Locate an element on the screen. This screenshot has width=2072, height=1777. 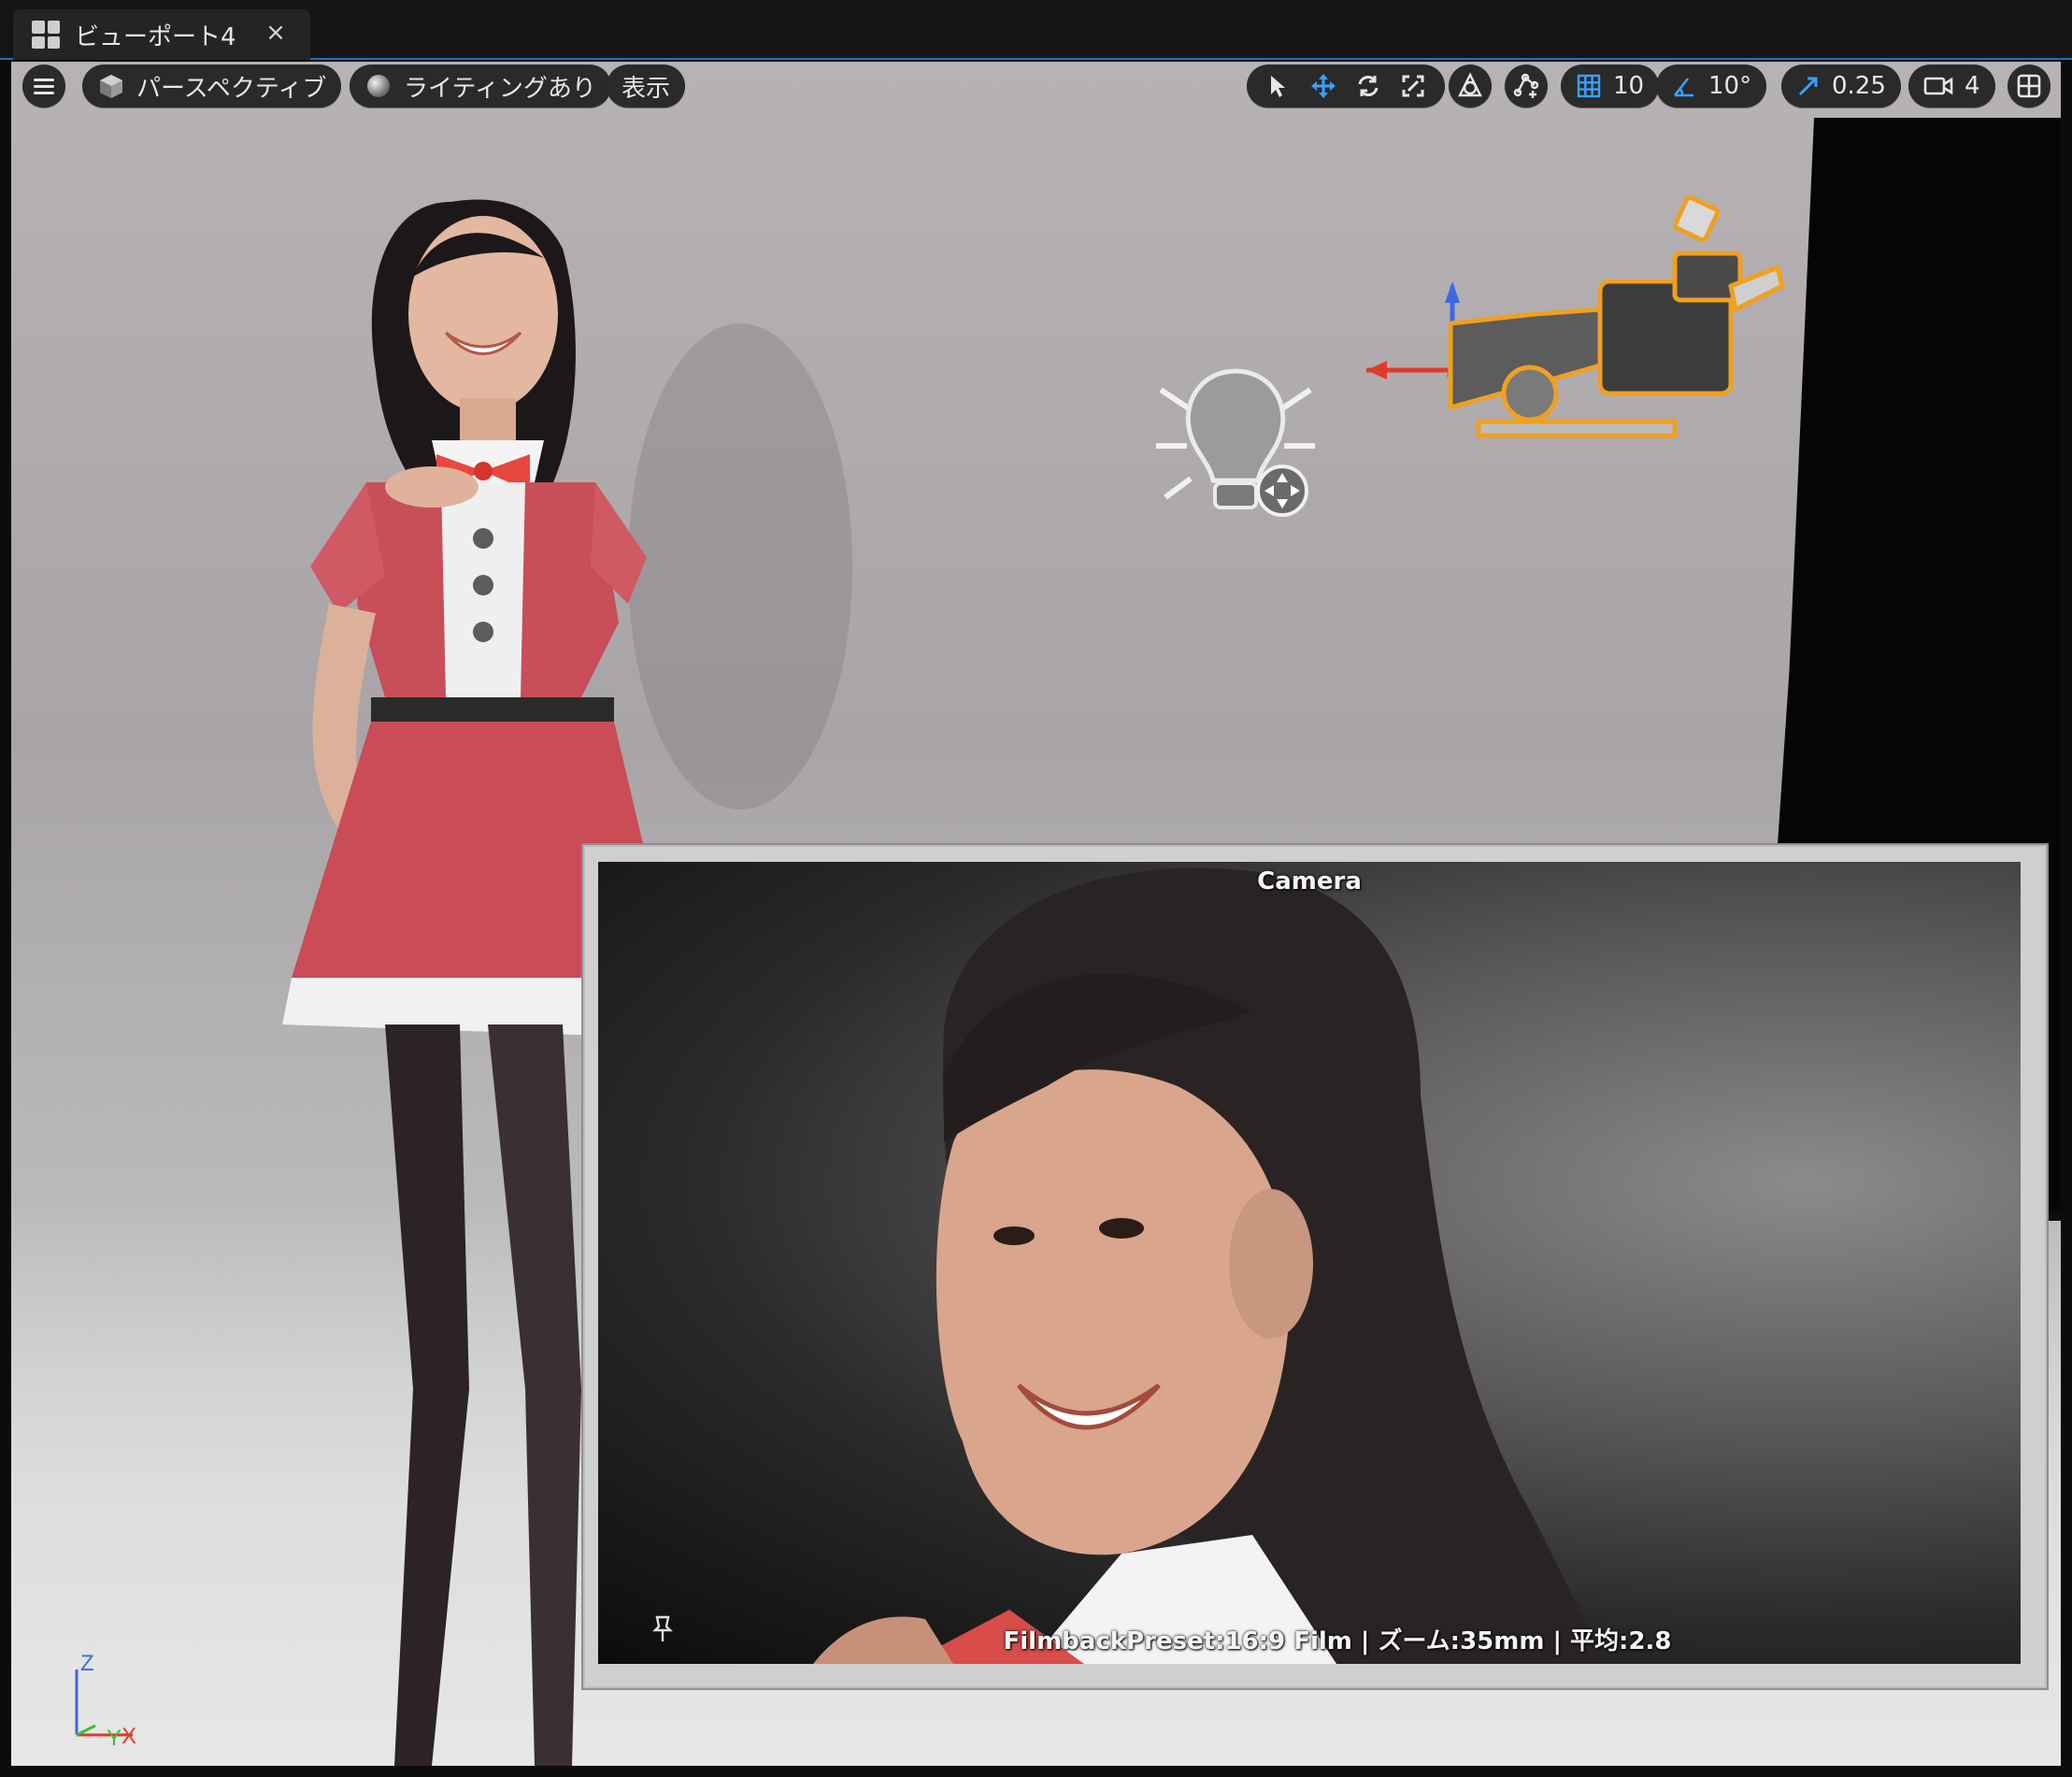
world-space-icon is located at coordinates (1470, 84).